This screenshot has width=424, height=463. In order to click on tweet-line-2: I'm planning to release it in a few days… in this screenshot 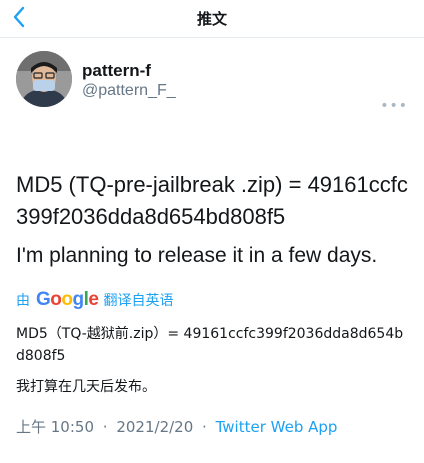, I will do `click(197, 255)`.